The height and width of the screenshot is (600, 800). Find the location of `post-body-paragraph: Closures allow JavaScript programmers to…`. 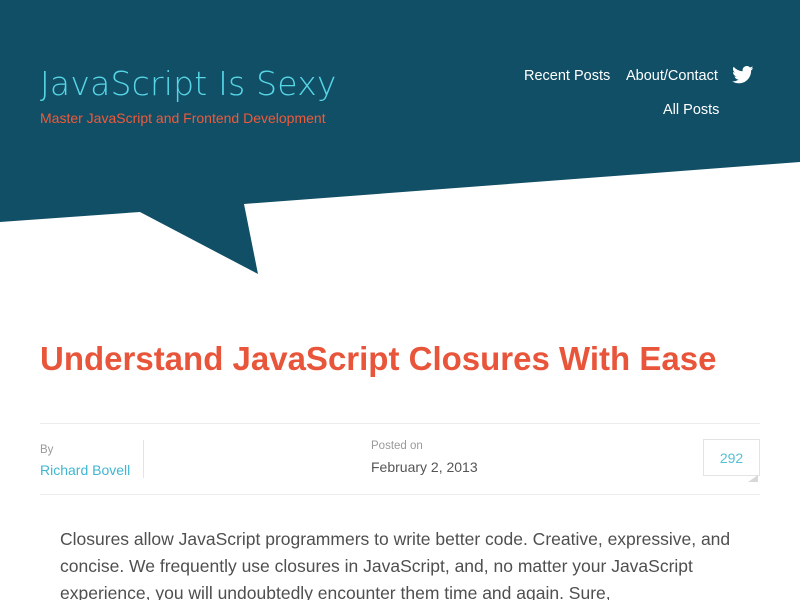

post-body-paragraph: Closures allow JavaScript programmers to… is located at coordinates (395, 564).